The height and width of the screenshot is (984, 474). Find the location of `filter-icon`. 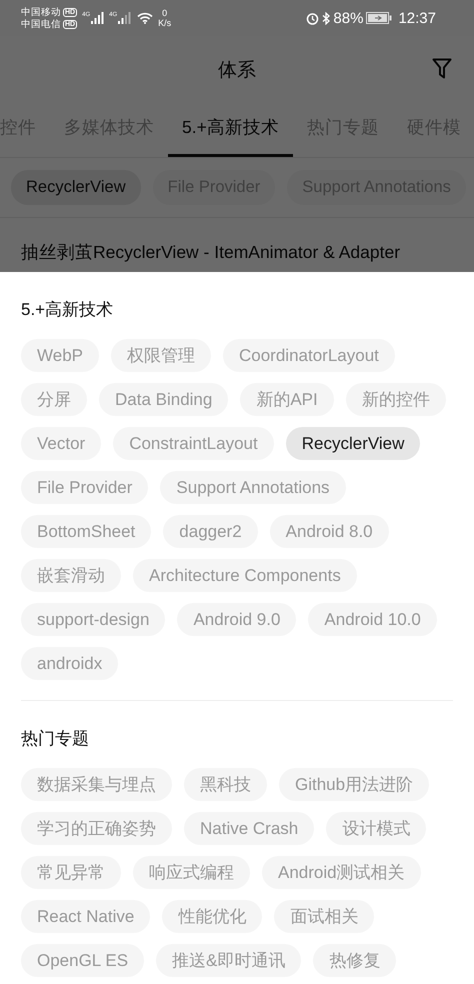

filter-icon is located at coordinates (442, 69).